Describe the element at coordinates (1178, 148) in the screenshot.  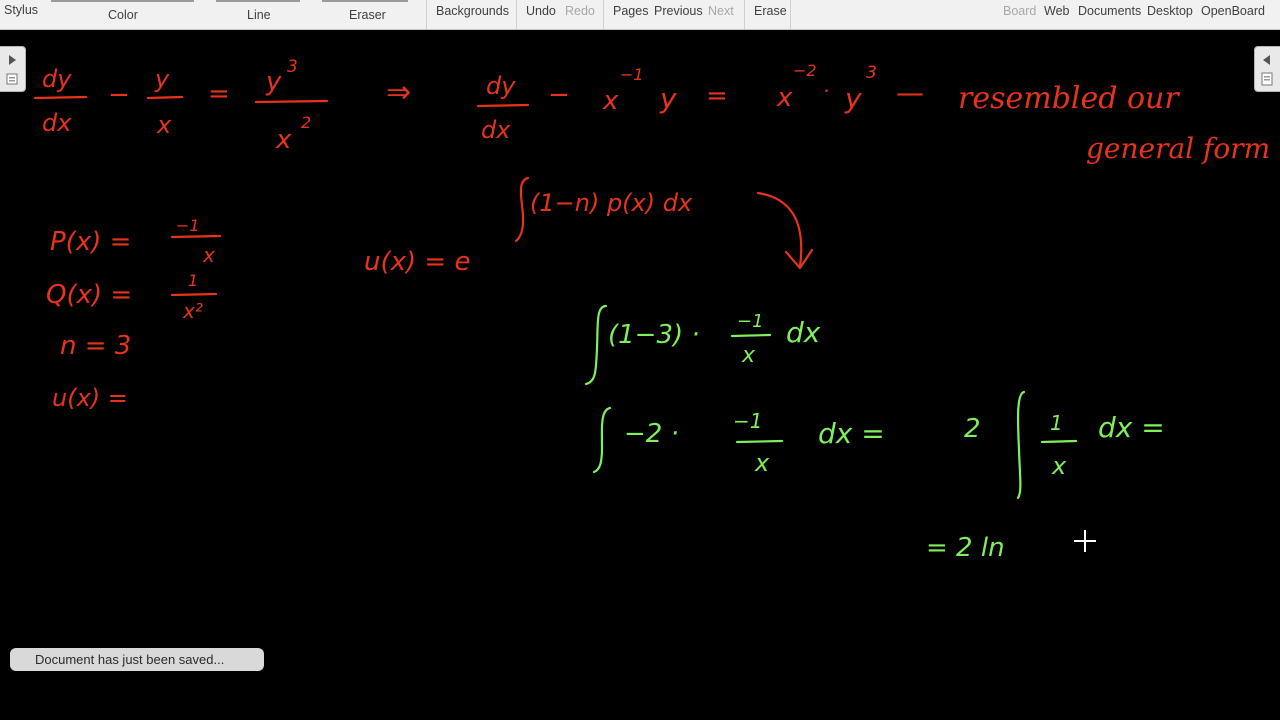
I see `note-general-form: general form` at that location.